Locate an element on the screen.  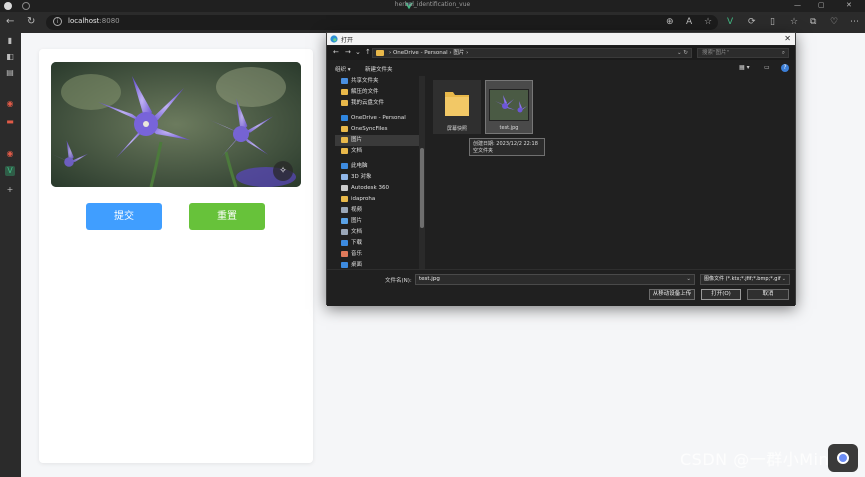
tree-item-label: 共享文件夹 is located at coordinates (365, 81).